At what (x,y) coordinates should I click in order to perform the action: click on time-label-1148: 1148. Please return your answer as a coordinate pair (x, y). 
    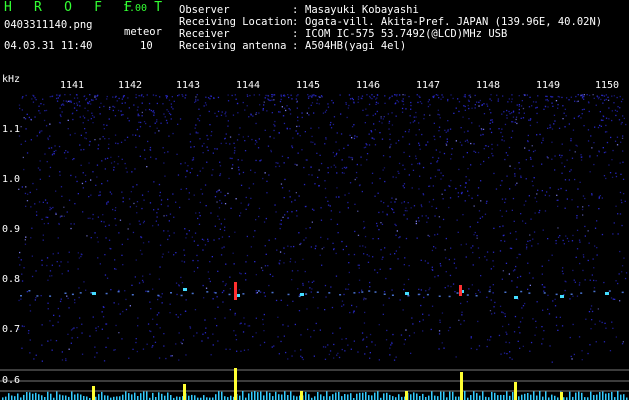
    Looking at the image, I should click on (488, 85).